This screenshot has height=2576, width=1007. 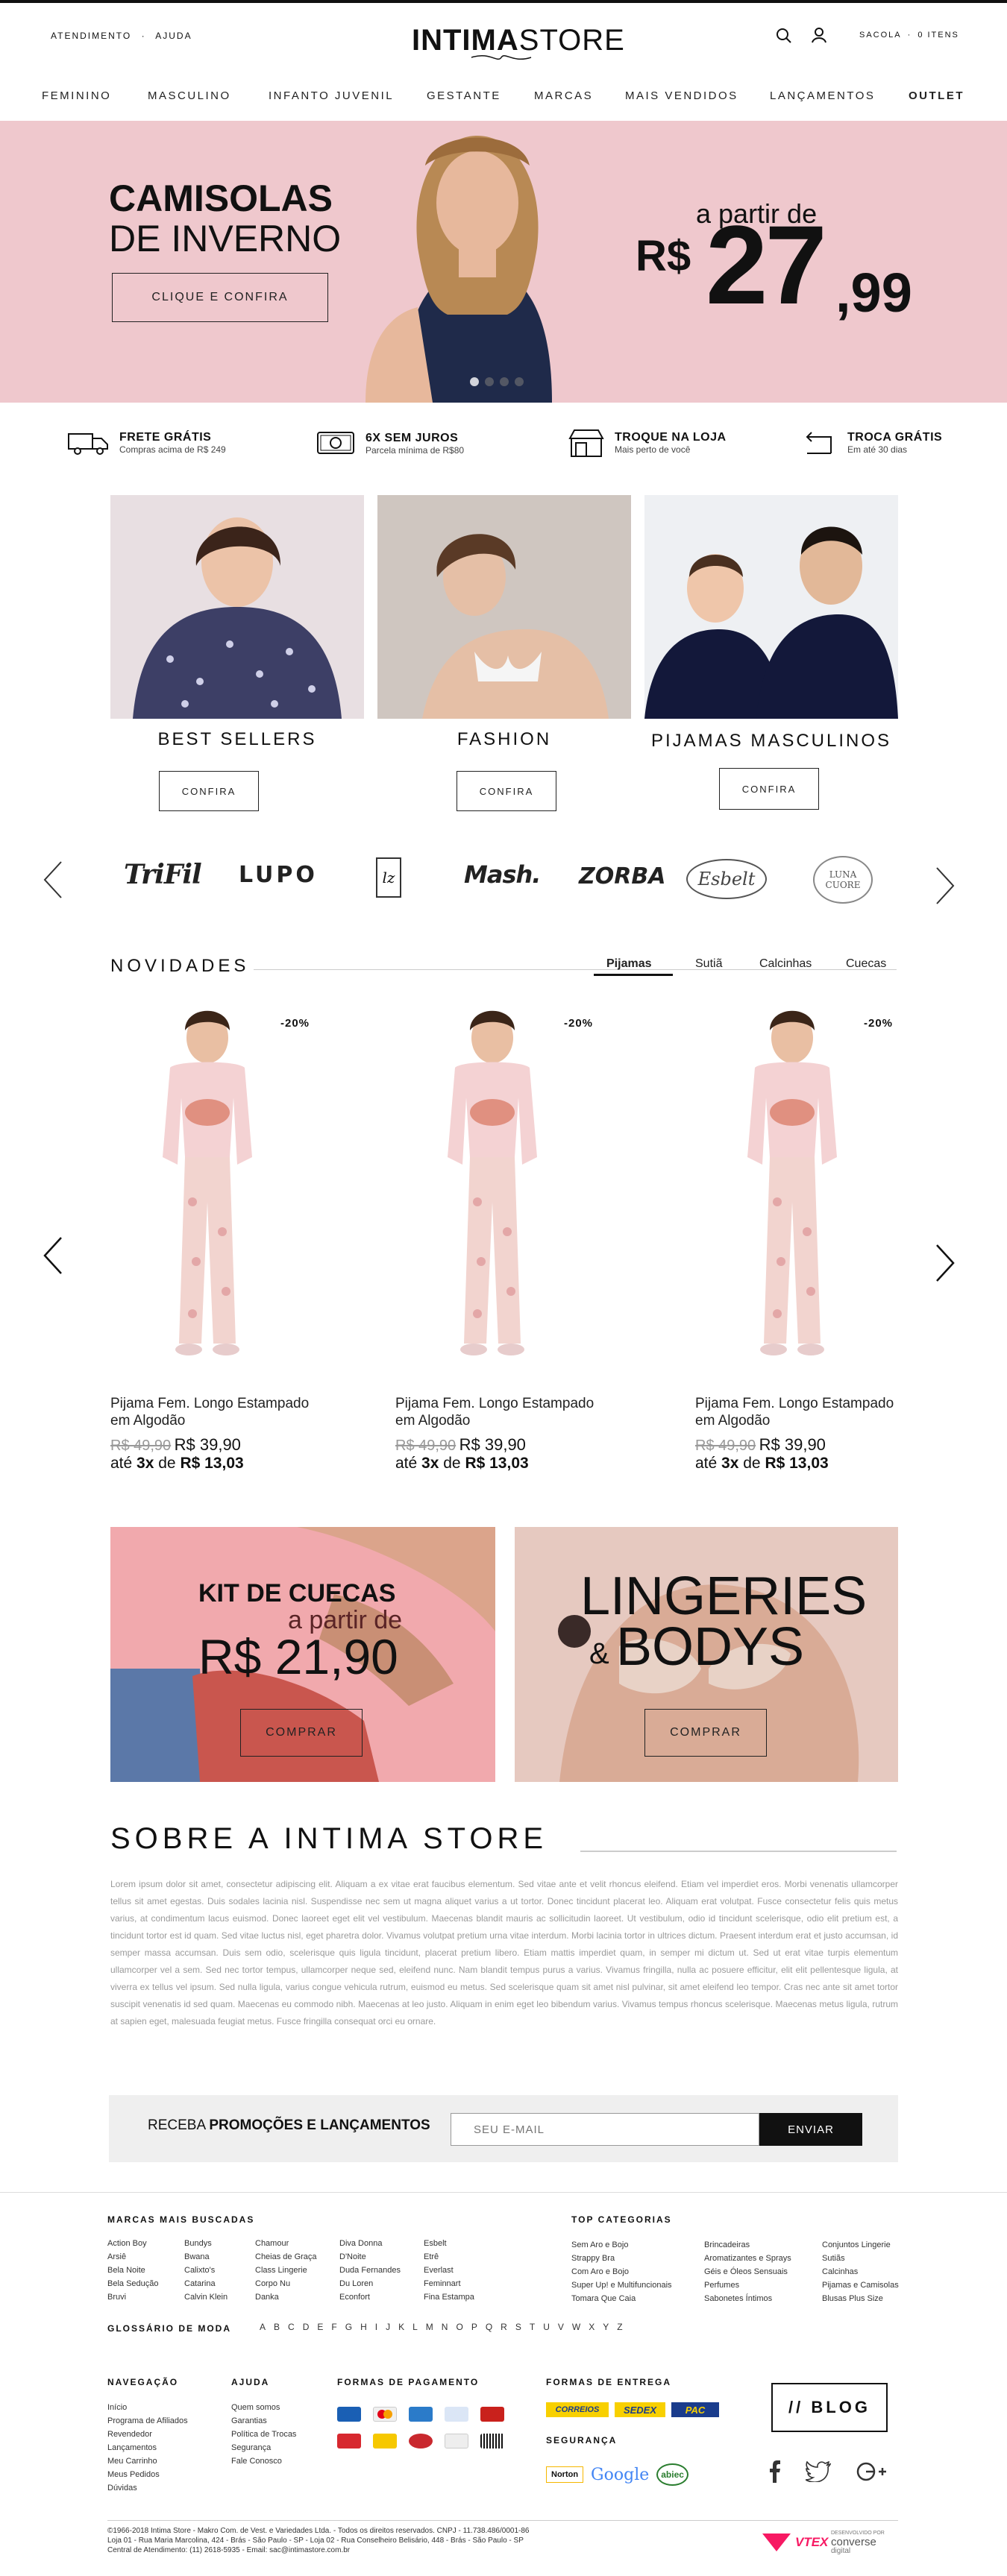 I want to click on footer-link: Chamour, so click(x=297, y=2243).